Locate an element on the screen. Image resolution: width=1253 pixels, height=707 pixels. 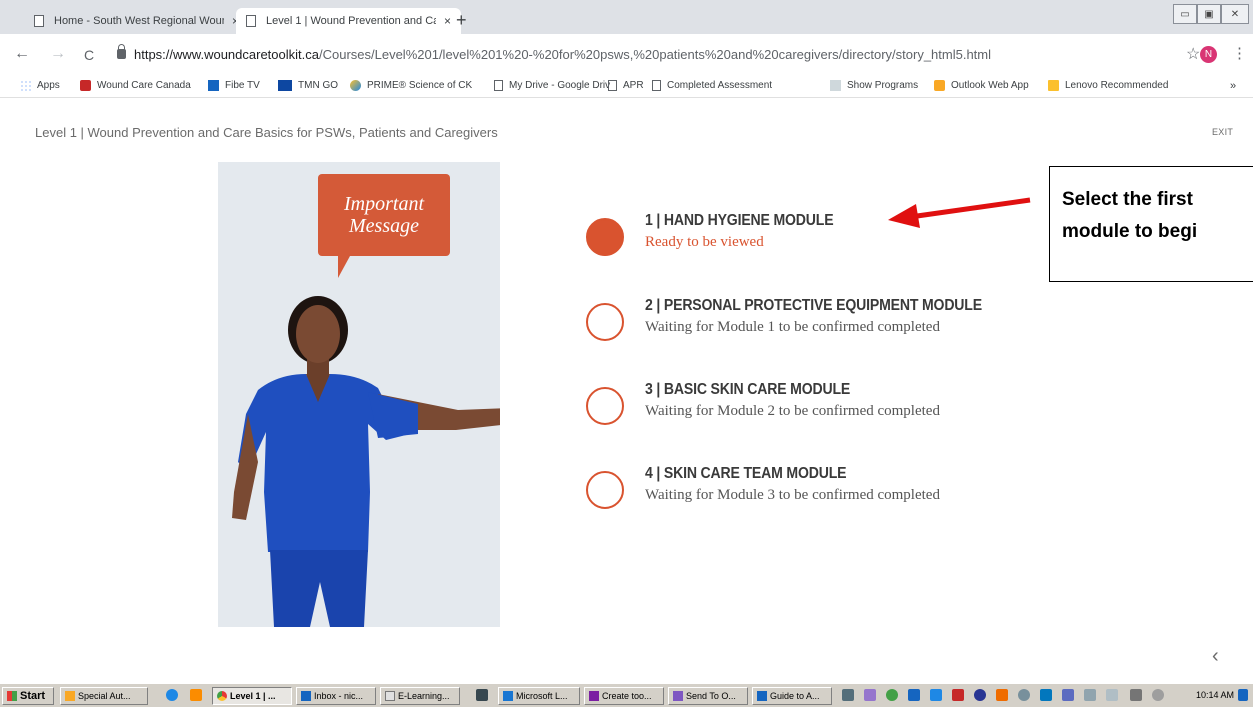
bookmark-label: TMN GO is located at coordinates (318, 85).